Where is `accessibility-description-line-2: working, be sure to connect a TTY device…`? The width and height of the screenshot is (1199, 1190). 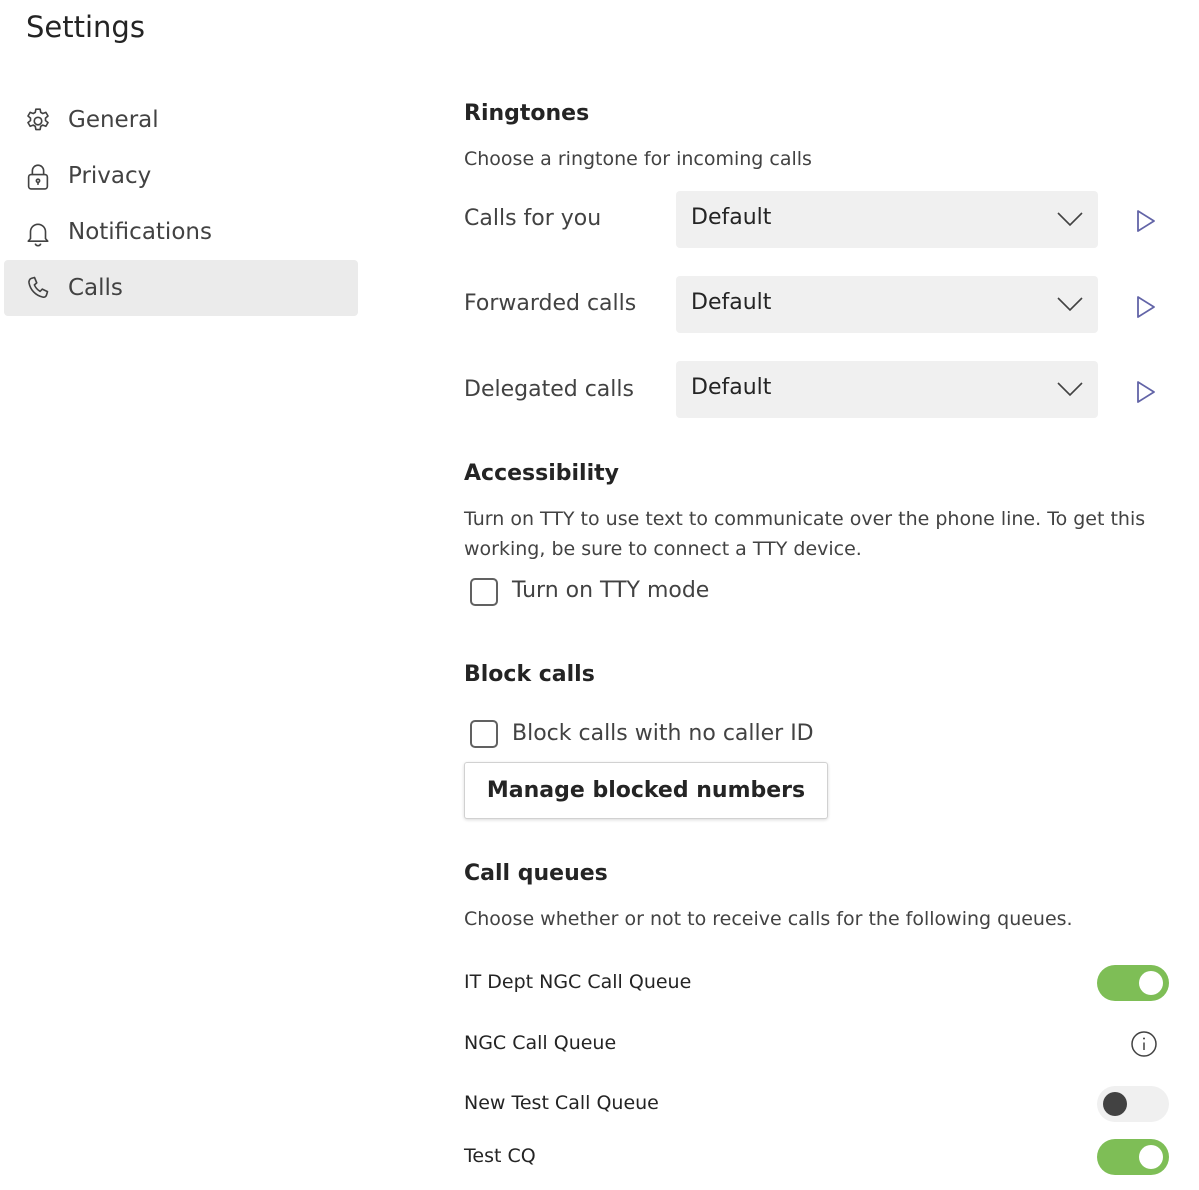 accessibility-description-line-2: working, be sure to connect a TTY device… is located at coordinates (663, 549).